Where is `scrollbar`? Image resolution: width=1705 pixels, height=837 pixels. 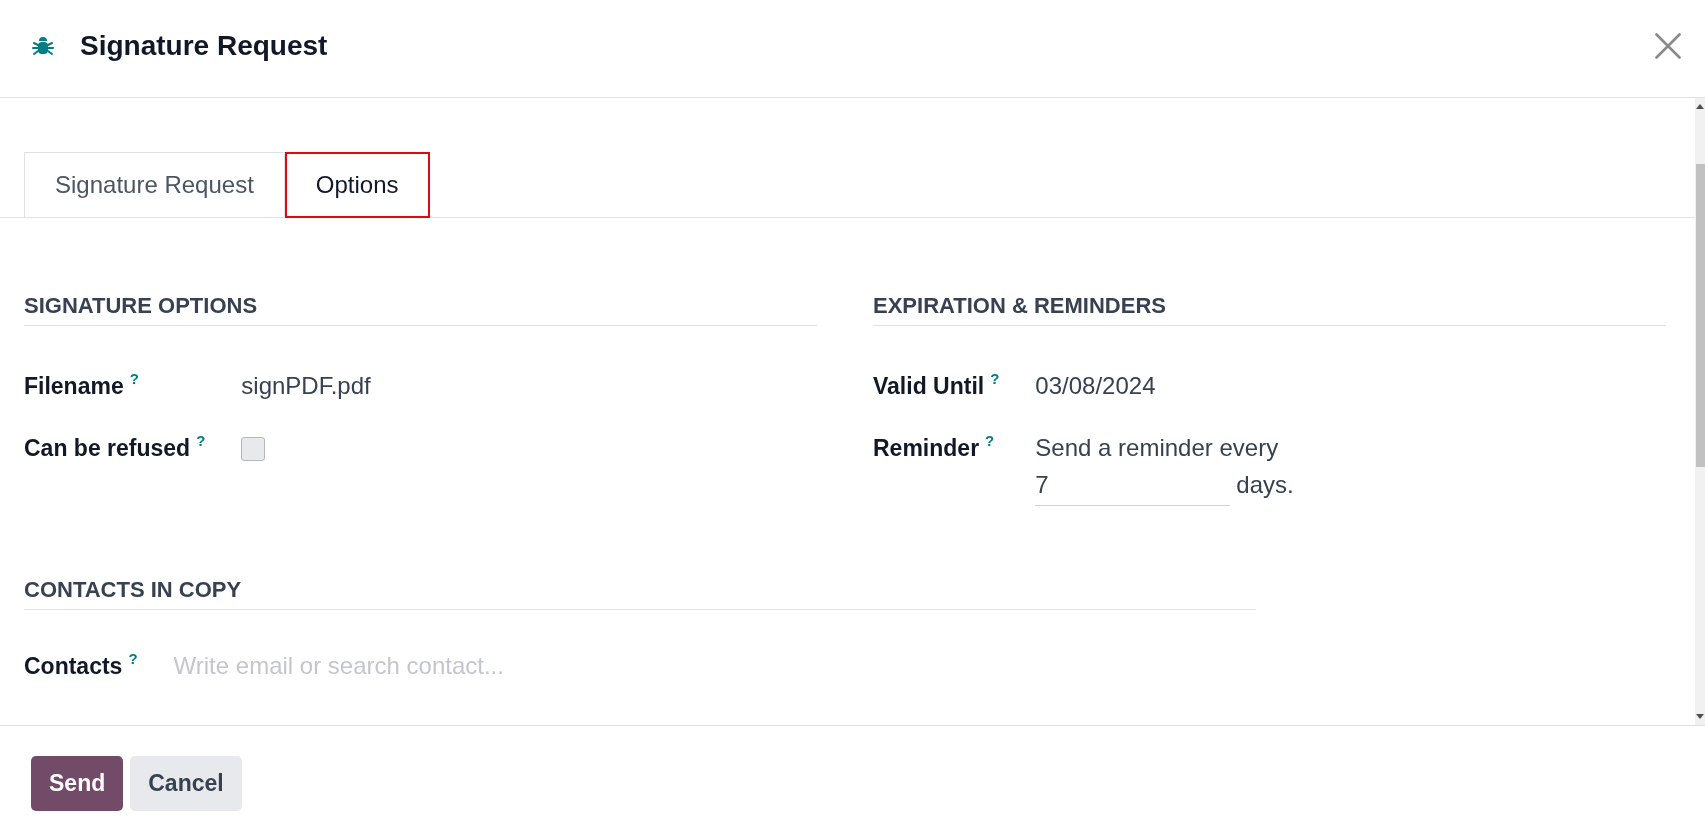
scrollbar is located at coordinates (1700, 411).